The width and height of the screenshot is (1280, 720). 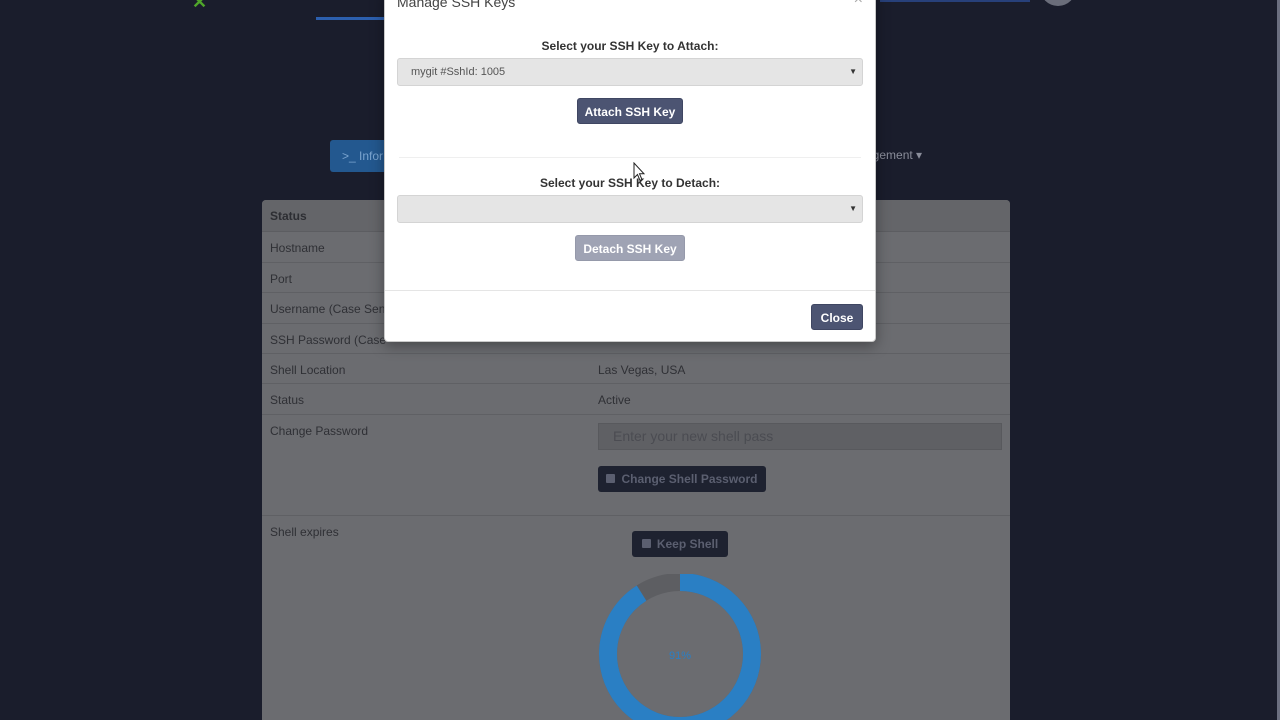 I want to click on nav-indicator, so click(x=955, y=1).